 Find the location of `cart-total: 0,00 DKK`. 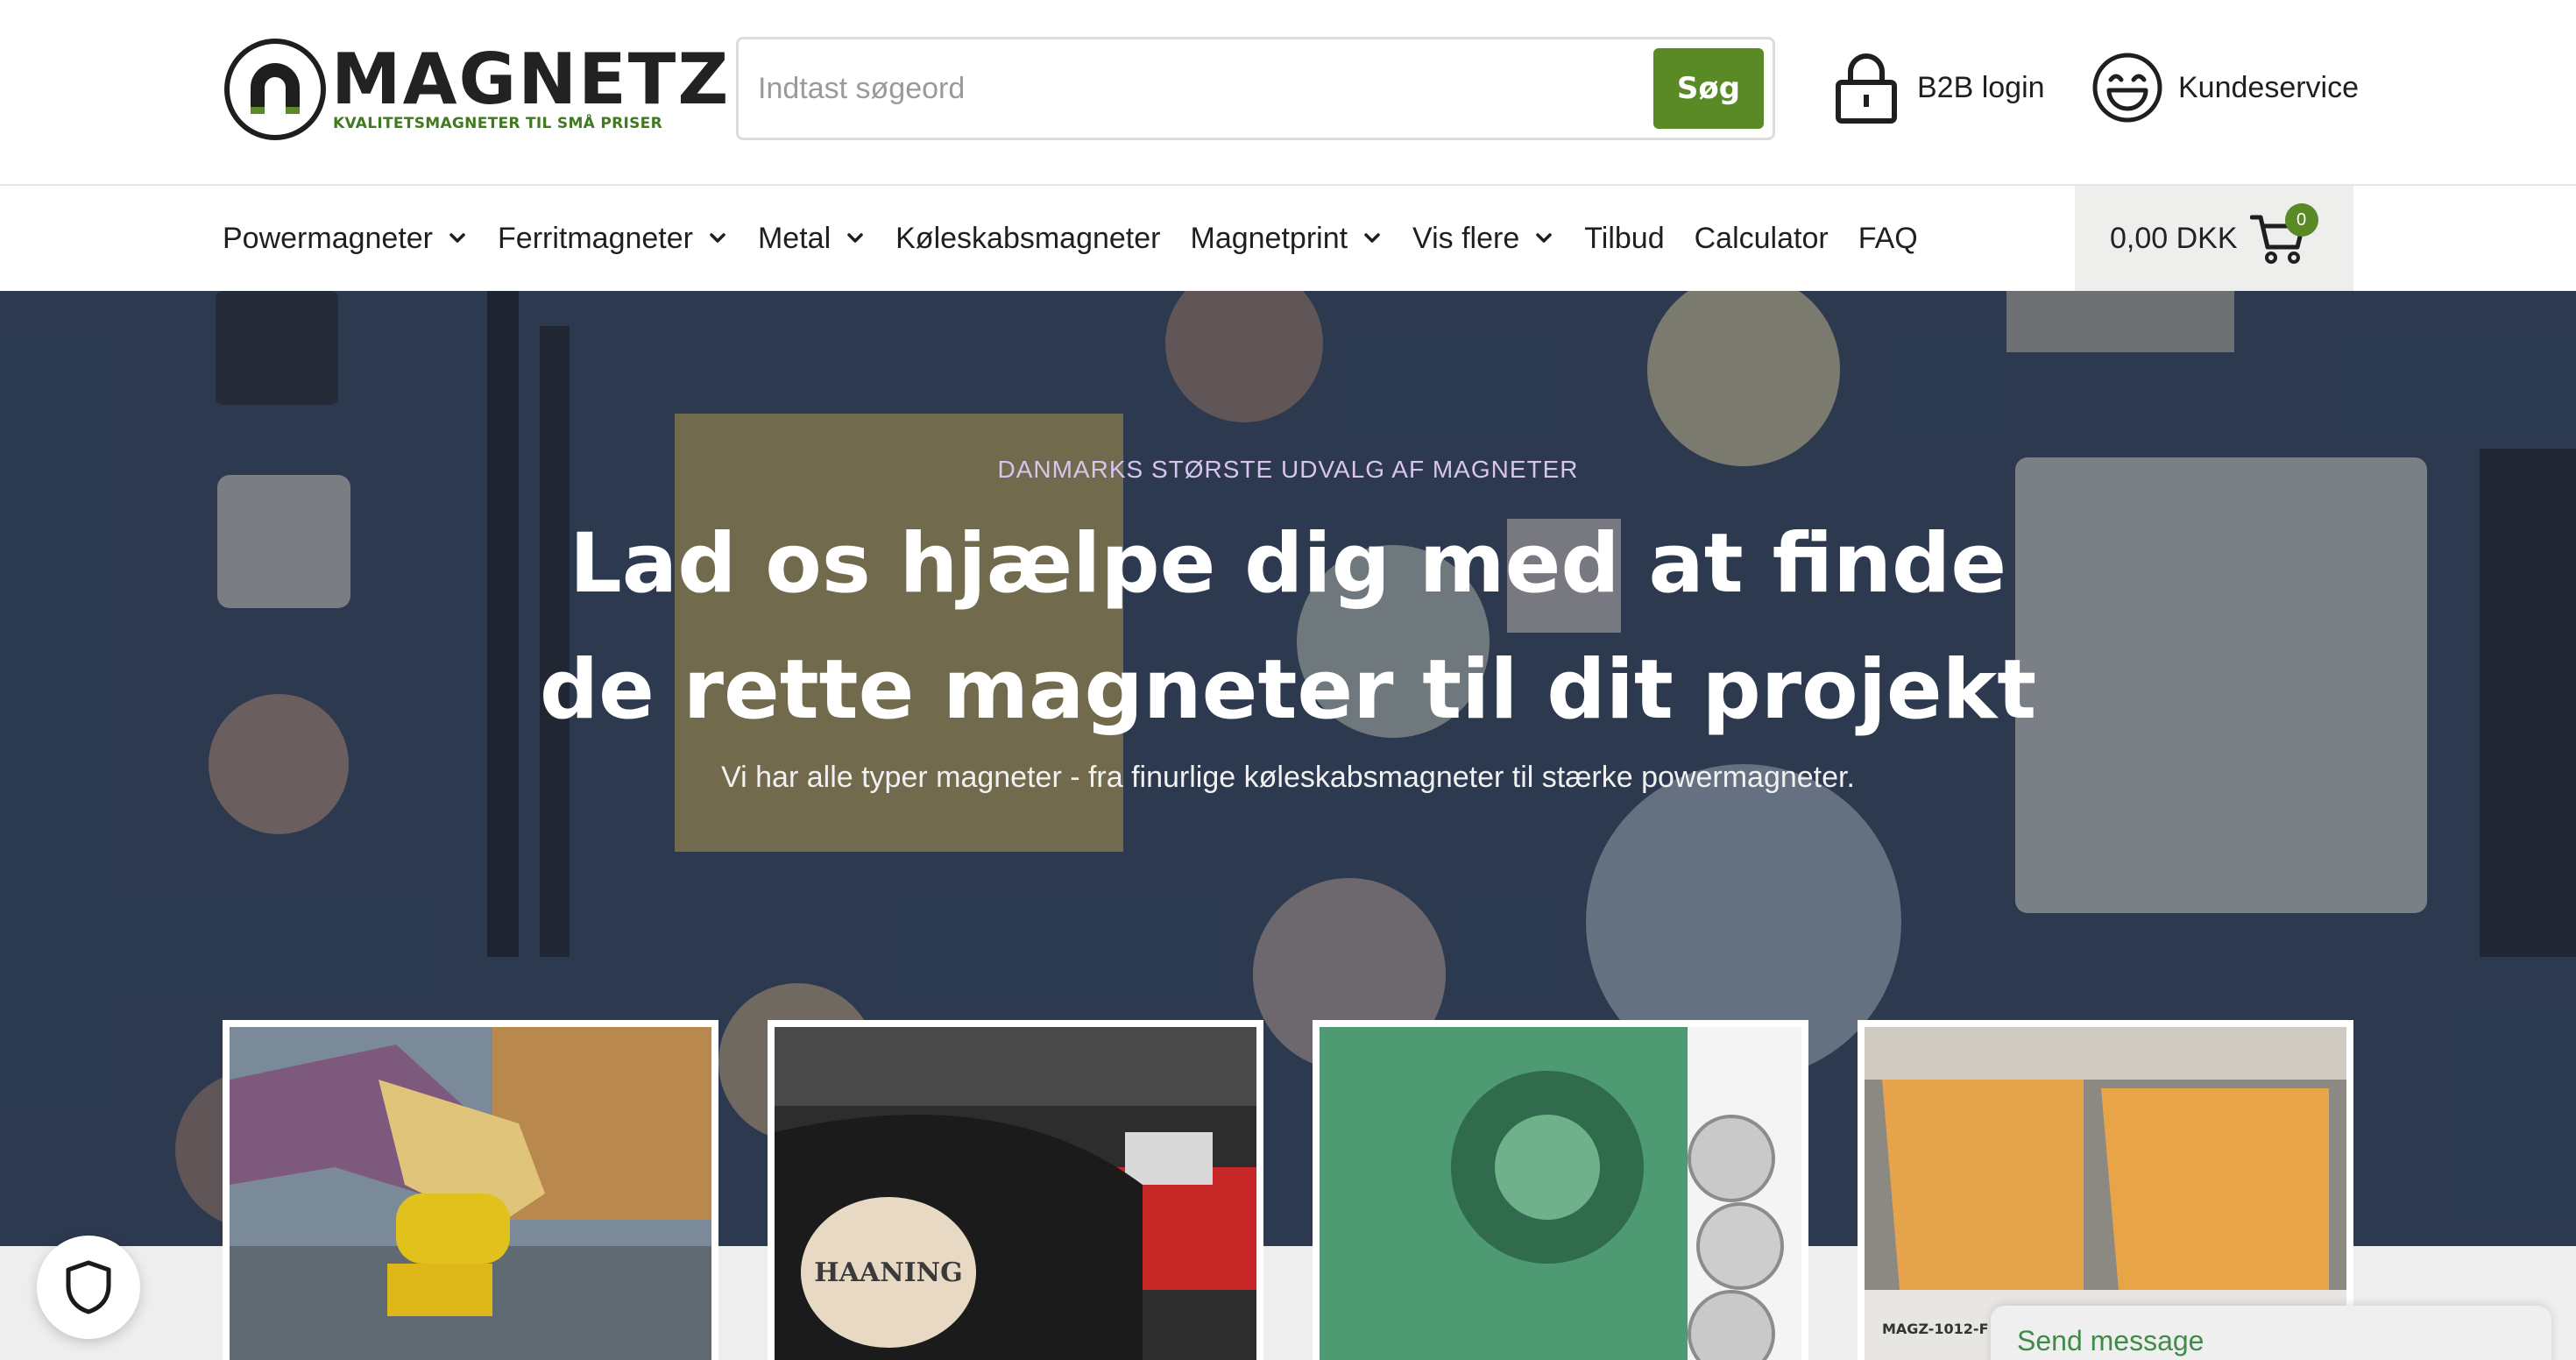

cart-total: 0,00 DKK is located at coordinates (2174, 238).